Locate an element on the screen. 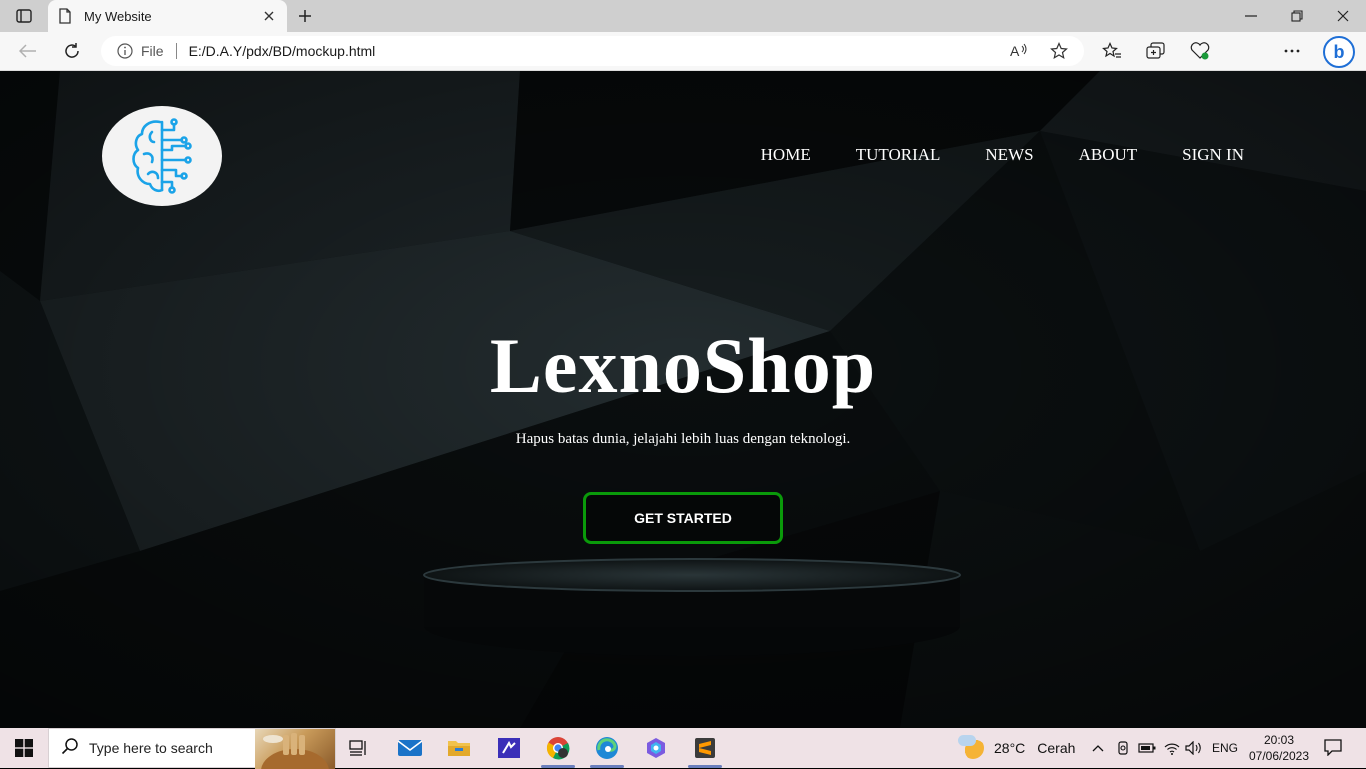 This screenshot has height=769, width=1366. wifi-icon is located at coordinates (1172, 748).